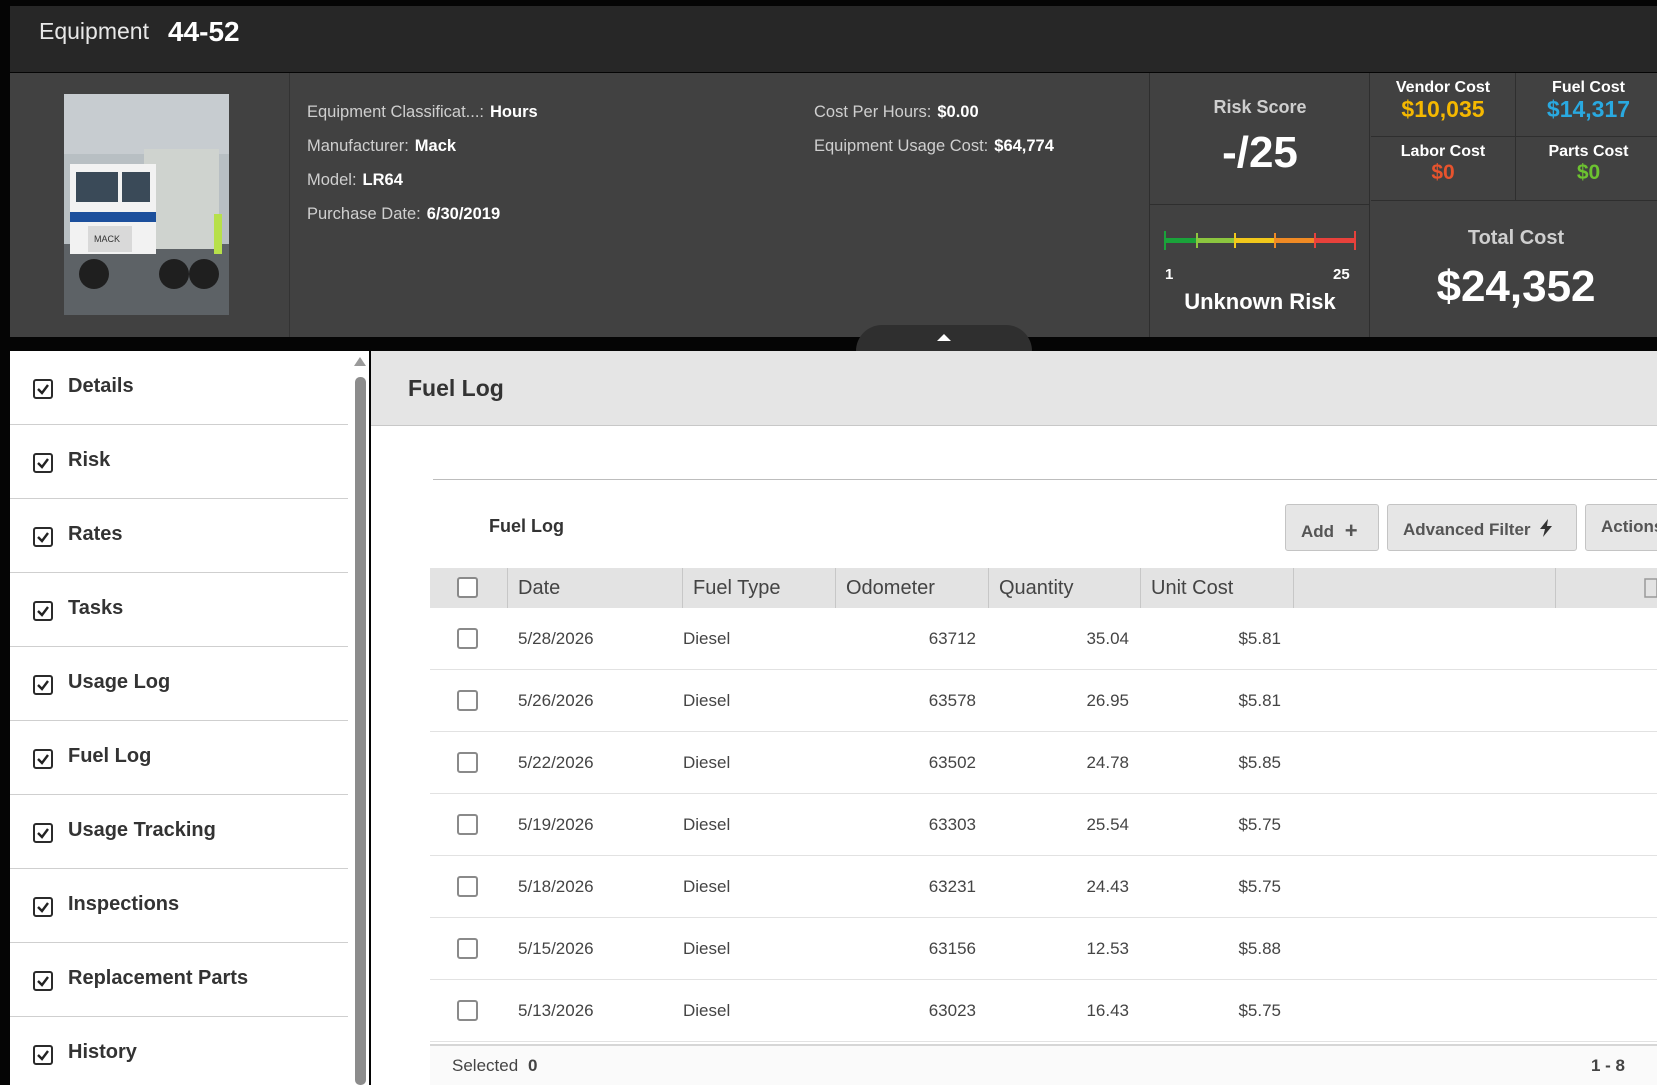 Image resolution: width=1657 pixels, height=1085 pixels. I want to click on table-row: 5/22/2026 Diesel 63502 24.78 $5.85, so click(1043, 763).